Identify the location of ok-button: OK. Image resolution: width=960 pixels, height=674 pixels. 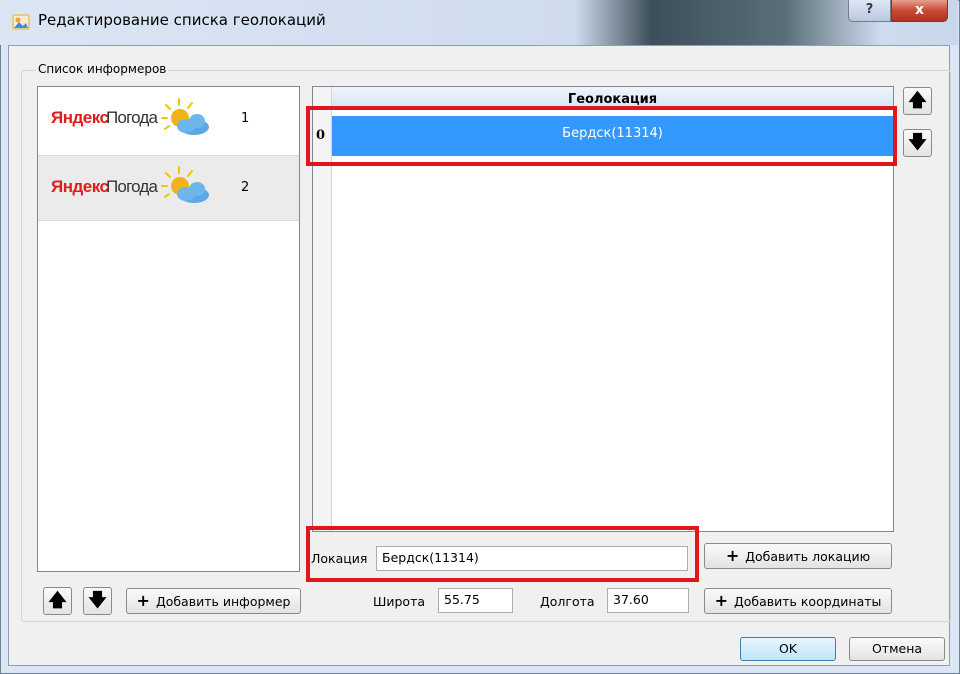
(788, 649).